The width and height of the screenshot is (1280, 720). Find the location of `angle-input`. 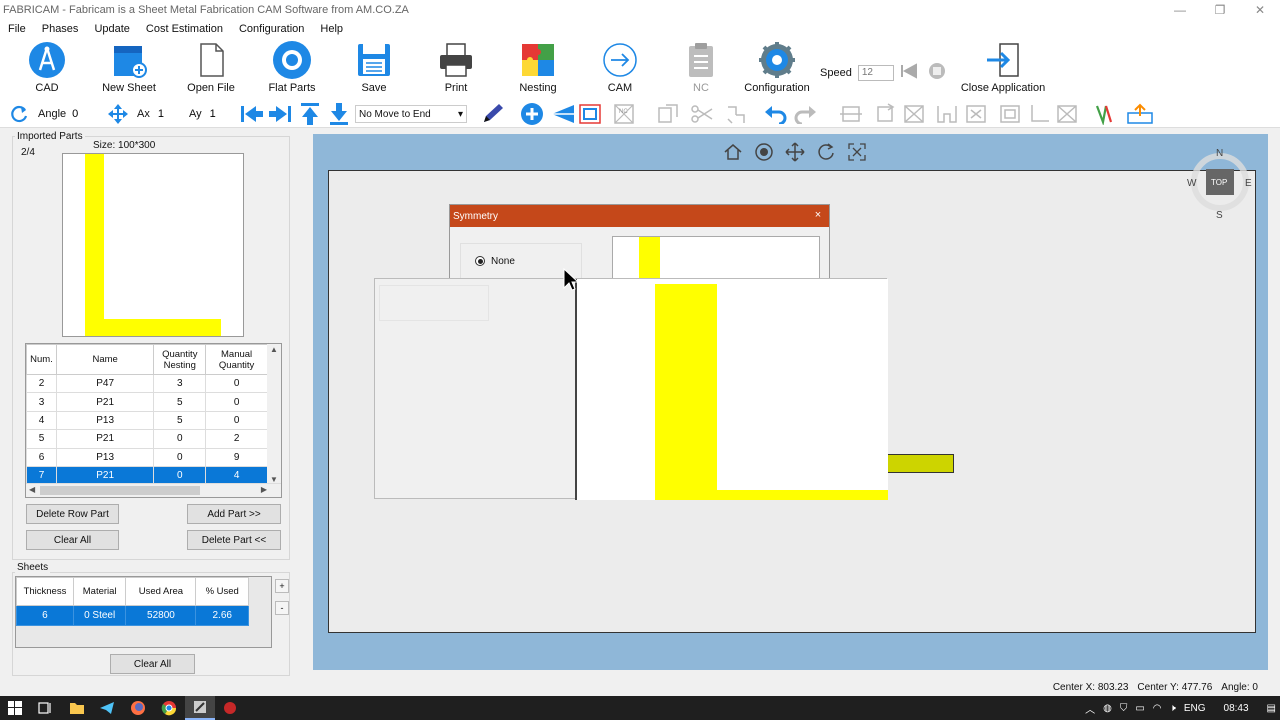

angle-input is located at coordinates (82, 114).